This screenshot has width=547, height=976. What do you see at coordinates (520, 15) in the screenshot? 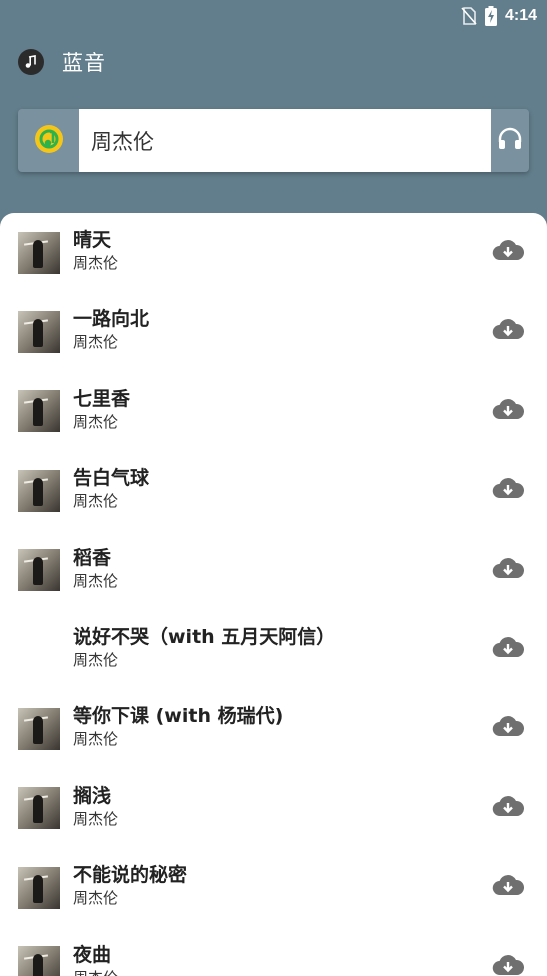
I see `status-time: 4:14` at bounding box center [520, 15].